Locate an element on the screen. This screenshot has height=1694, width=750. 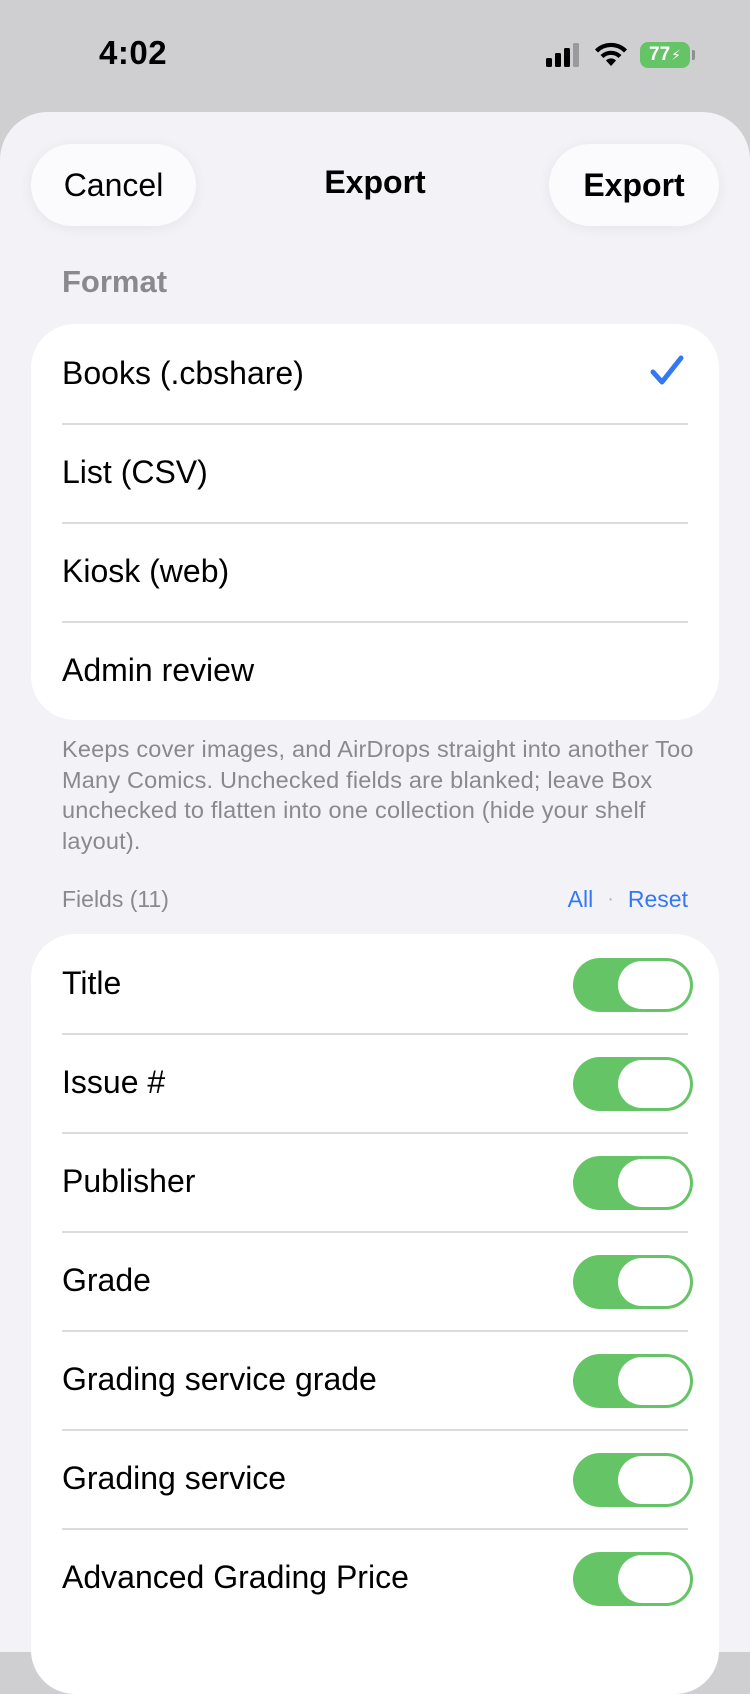
grade-toggle is located at coordinates (633, 1282).